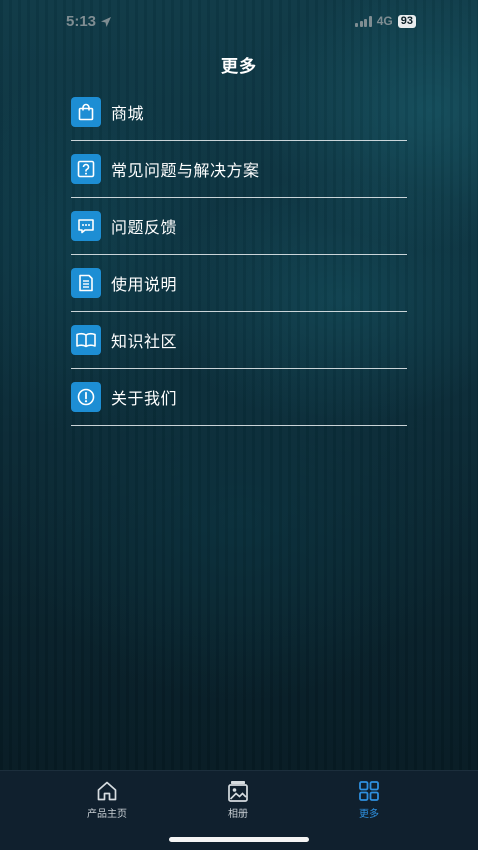 The image size is (478, 850). What do you see at coordinates (144, 227) in the screenshot?
I see `menu-item-label: 问题反馈` at bounding box center [144, 227].